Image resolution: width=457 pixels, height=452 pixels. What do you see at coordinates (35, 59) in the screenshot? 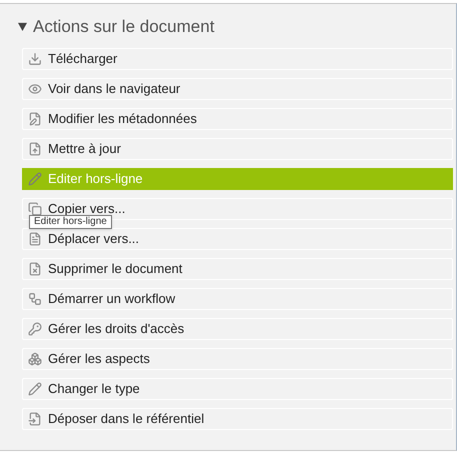
I see `download-icon` at bounding box center [35, 59].